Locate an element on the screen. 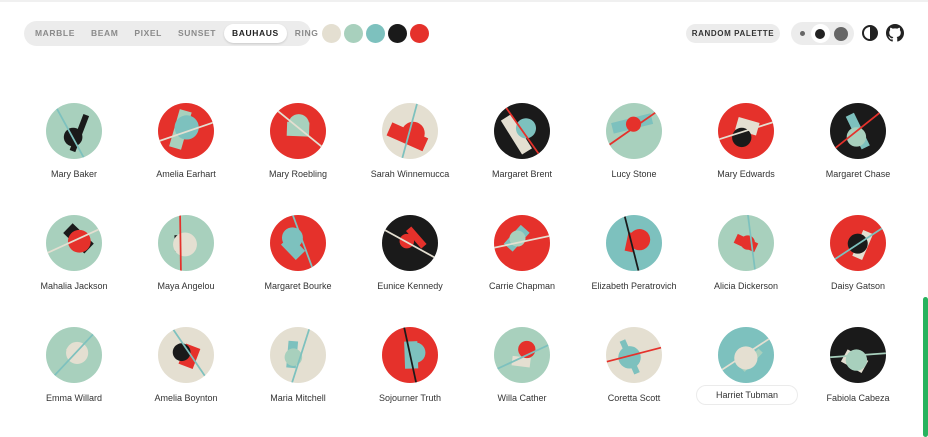  avatar-card: Willa Cather is located at coordinates (522, 379).